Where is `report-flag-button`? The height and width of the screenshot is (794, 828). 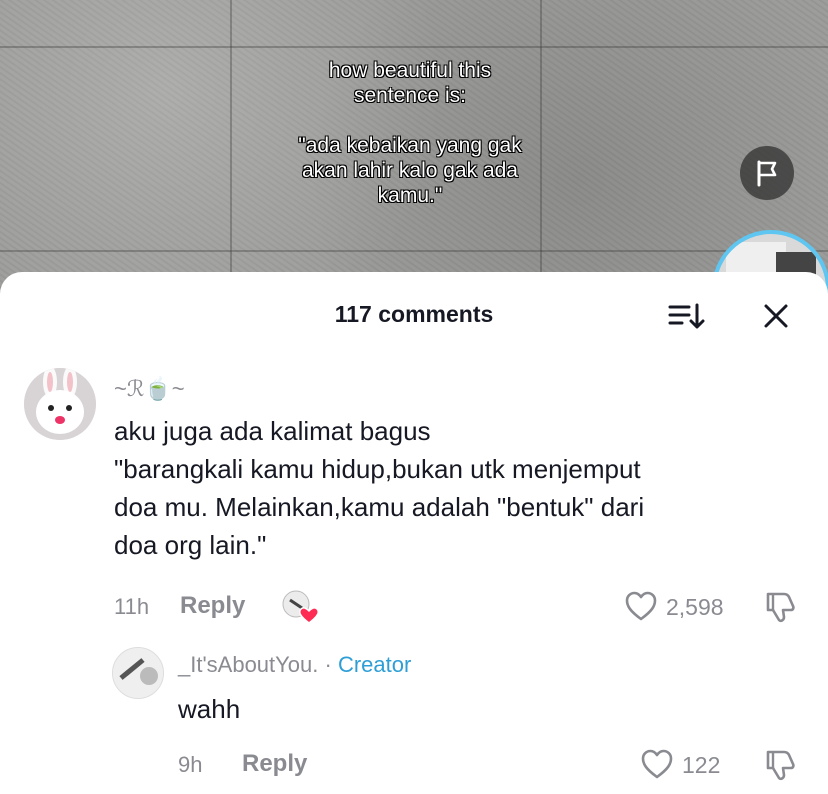 report-flag-button is located at coordinates (767, 173).